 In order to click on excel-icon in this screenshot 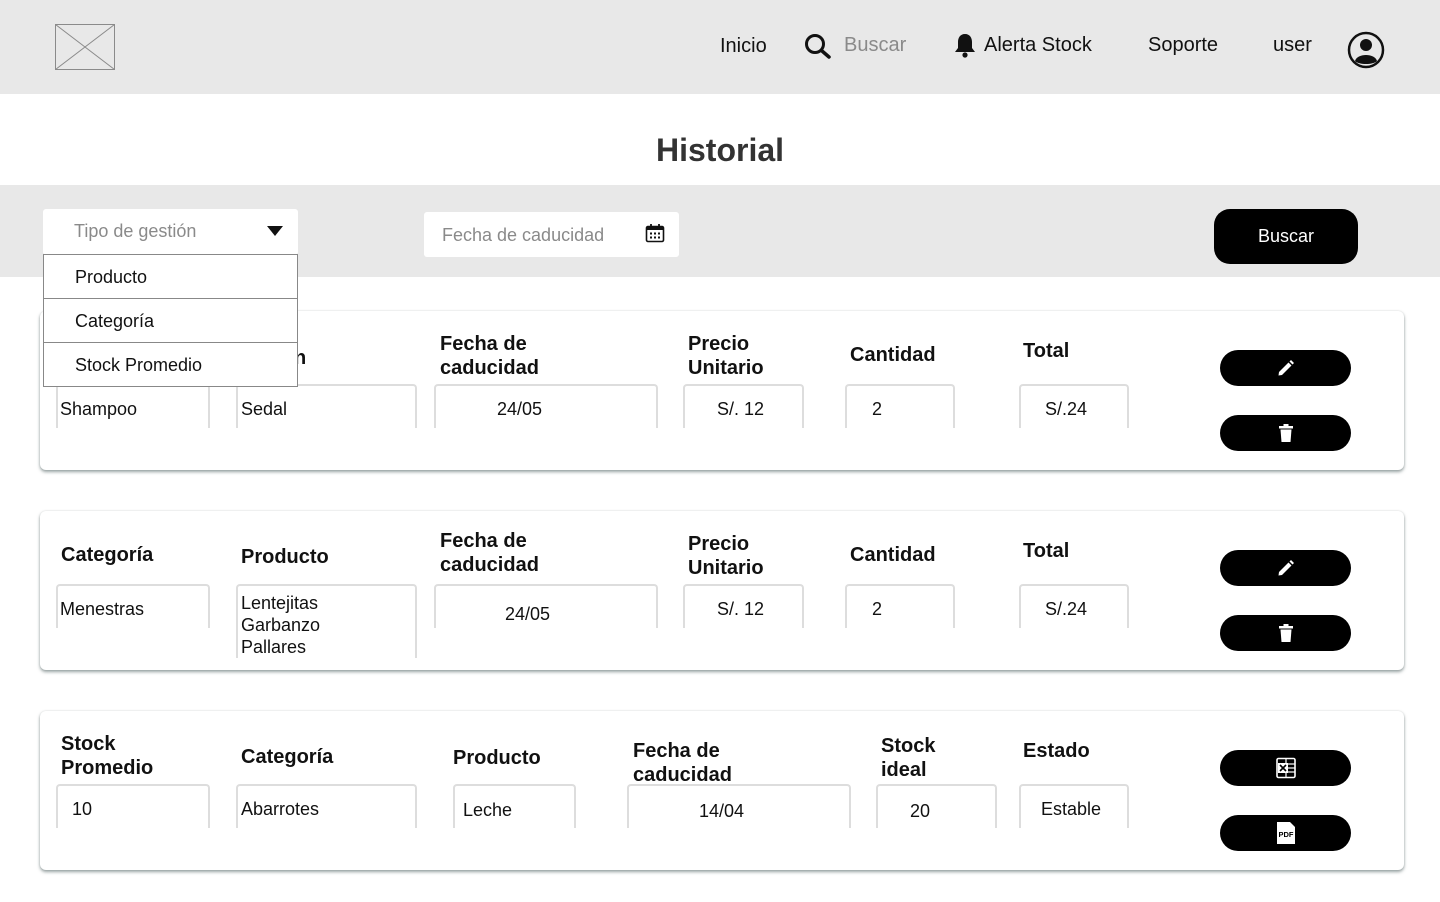, I will do `click(1285, 768)`.